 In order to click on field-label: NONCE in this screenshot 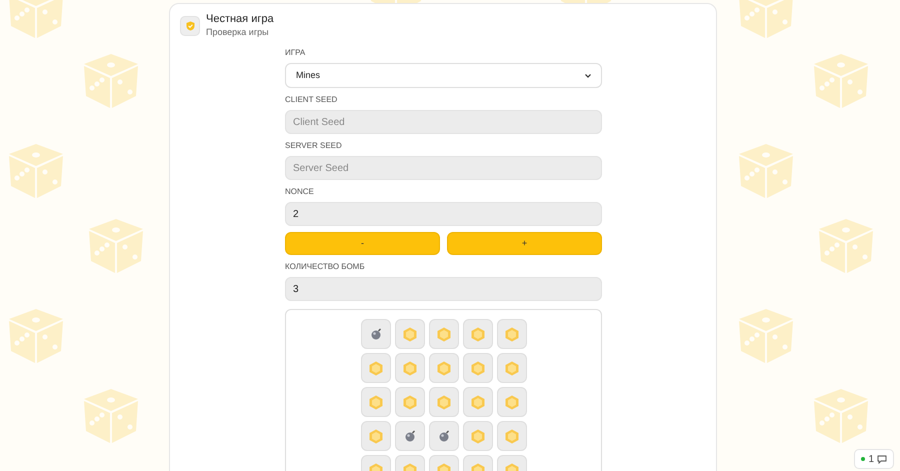, I will do `click(300, 192)`.